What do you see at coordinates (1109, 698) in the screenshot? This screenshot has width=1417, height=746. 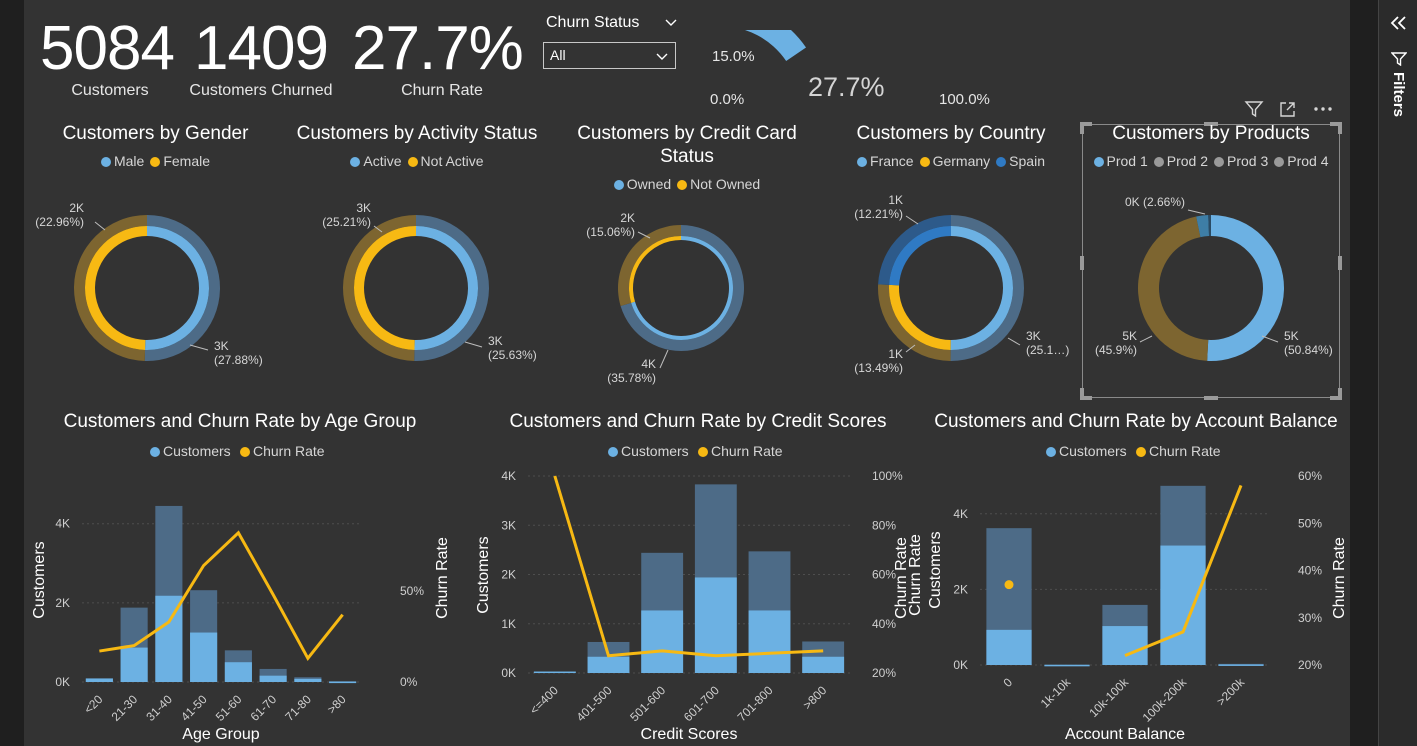 I see `x-tick-label: 10k-100k` at bounding box center [1109, 698].